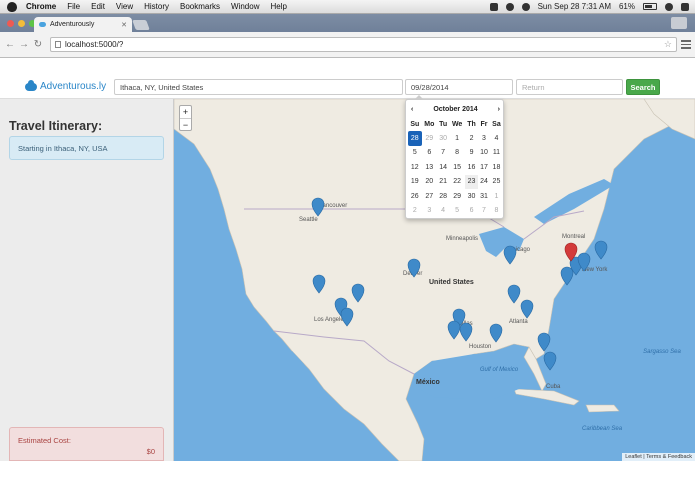  Describe the element at coordinates (65, 85) in the screenshot. I see `brand-logo: Adventurous.ly` at that location.